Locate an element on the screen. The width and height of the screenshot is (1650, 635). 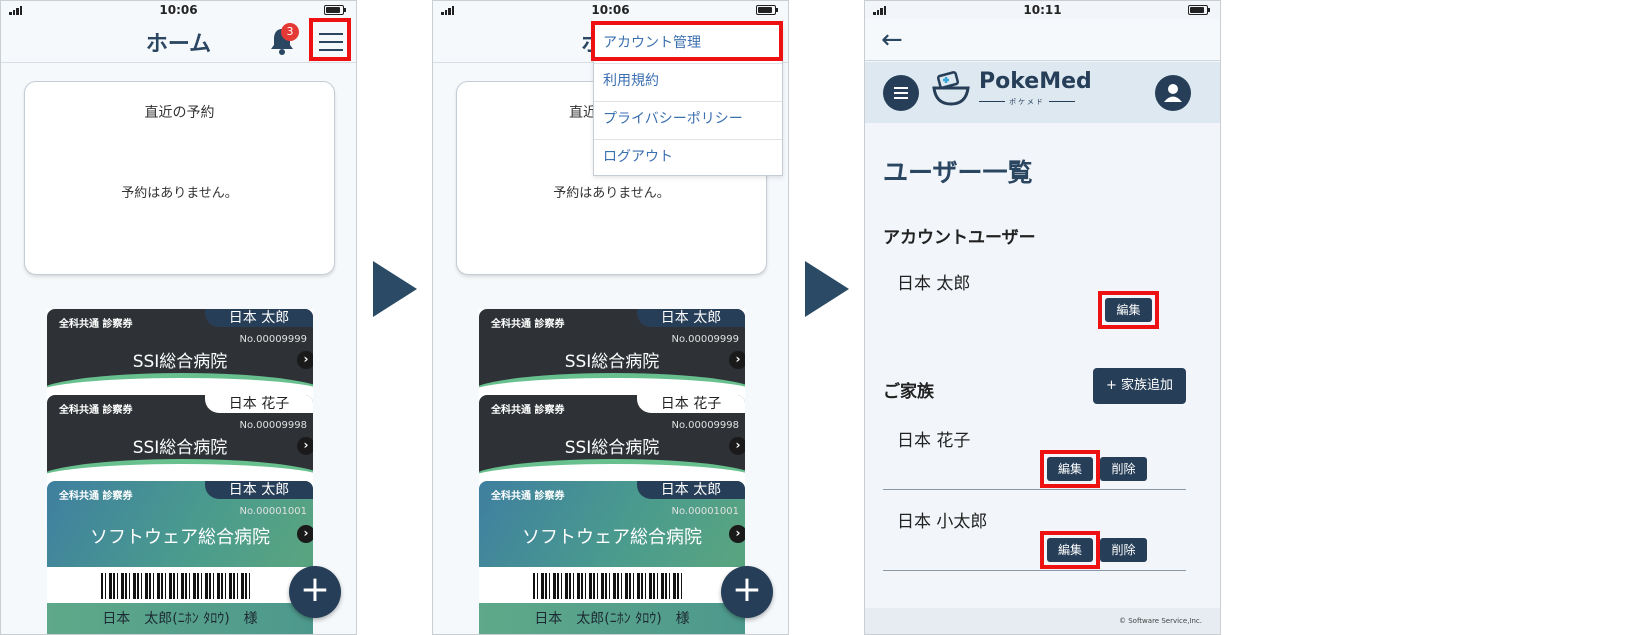
family-member-name: 日本 小太郎 is located at coordinates (942, 522).